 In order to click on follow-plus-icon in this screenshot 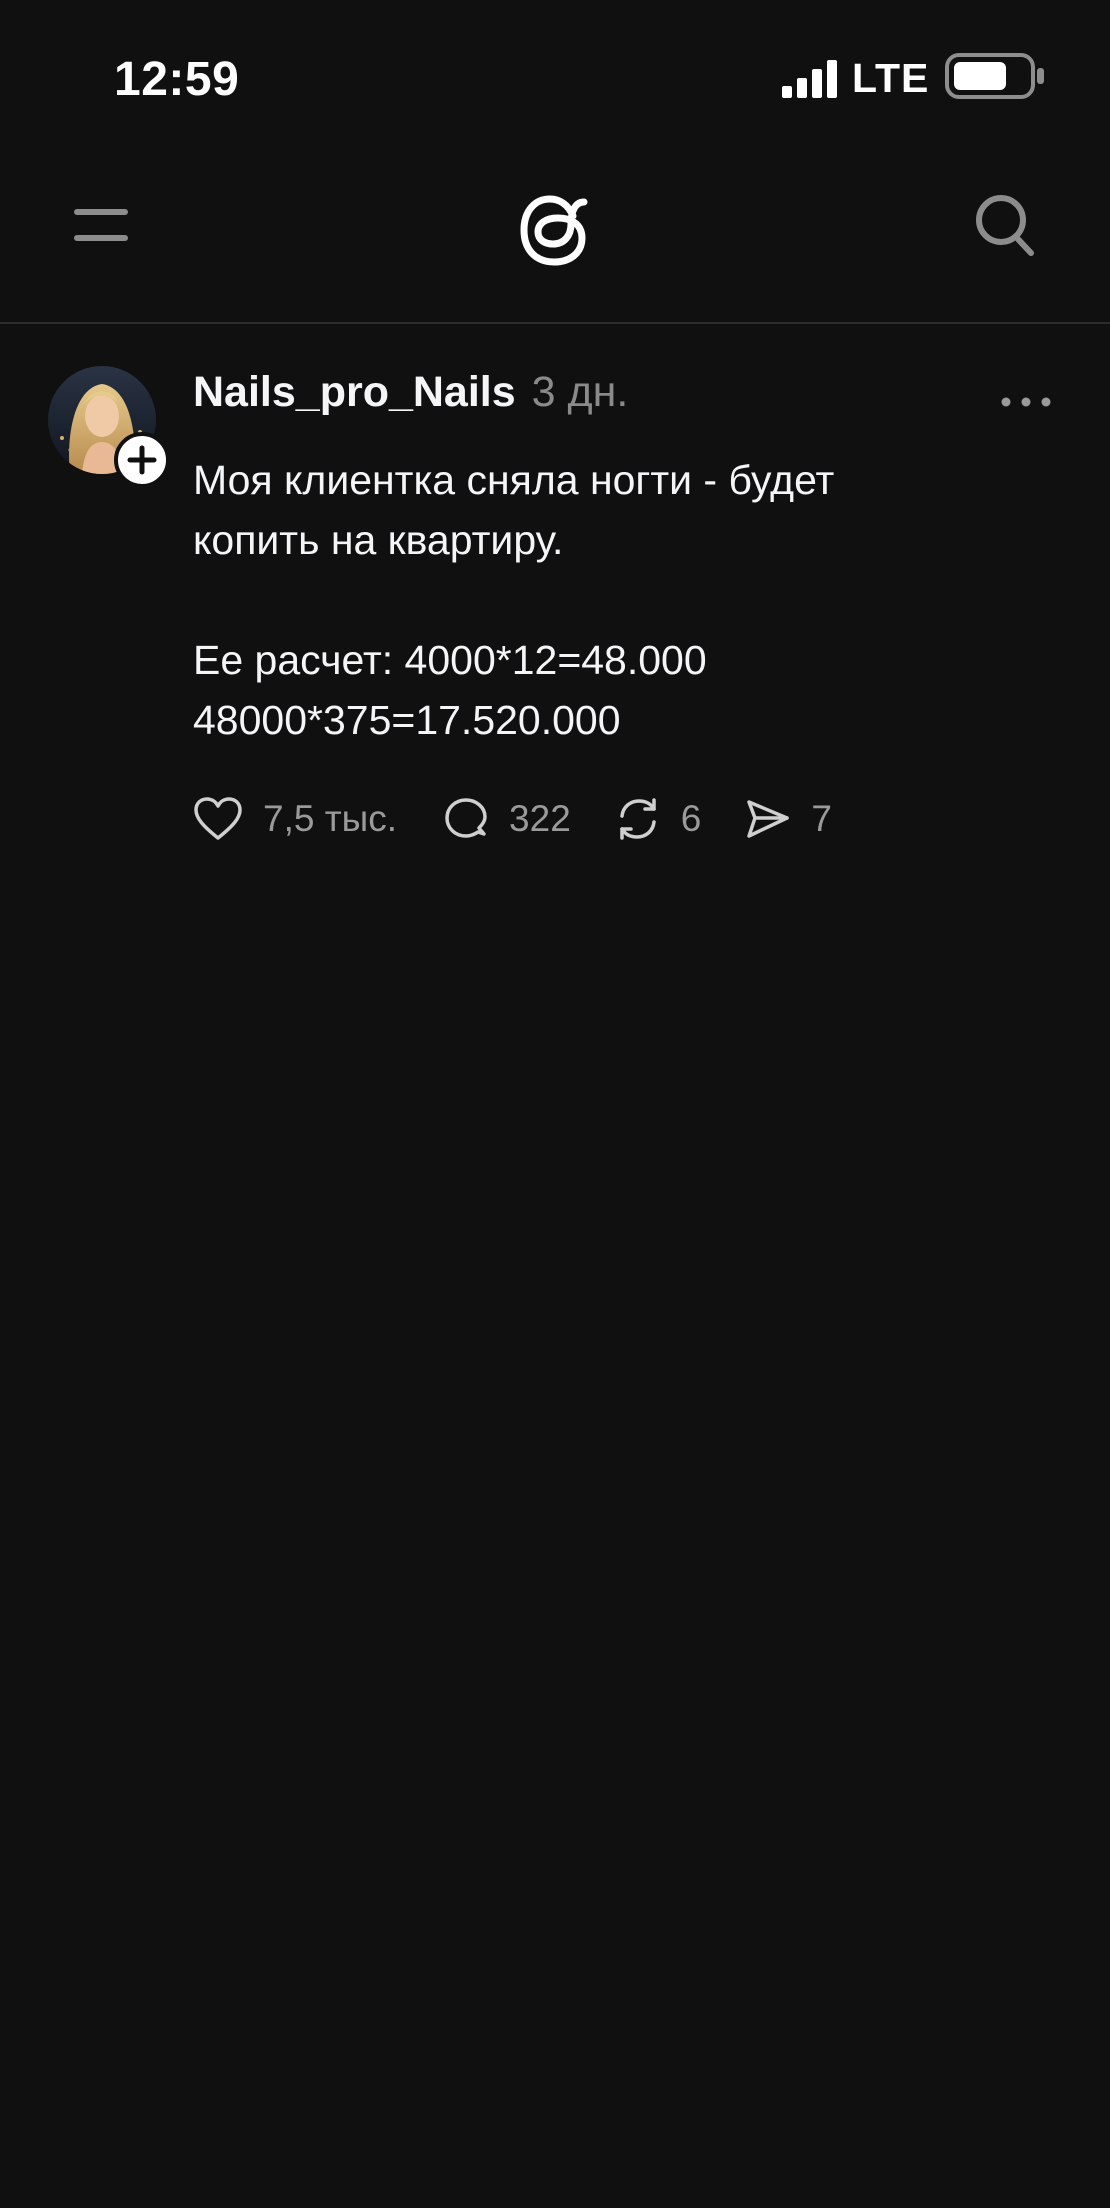, I will do `click(142, 460)`.